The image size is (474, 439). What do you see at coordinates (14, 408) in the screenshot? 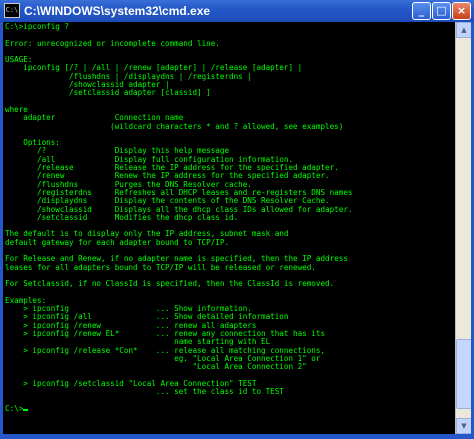
I see `console-line: C:\>` at bounding box center [14, 408].